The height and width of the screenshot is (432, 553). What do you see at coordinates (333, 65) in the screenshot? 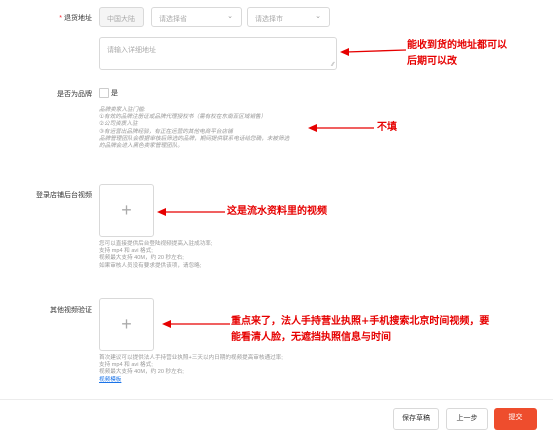
I see `resize-handle-icon: ∕∕` at bounding box center [333, 65].